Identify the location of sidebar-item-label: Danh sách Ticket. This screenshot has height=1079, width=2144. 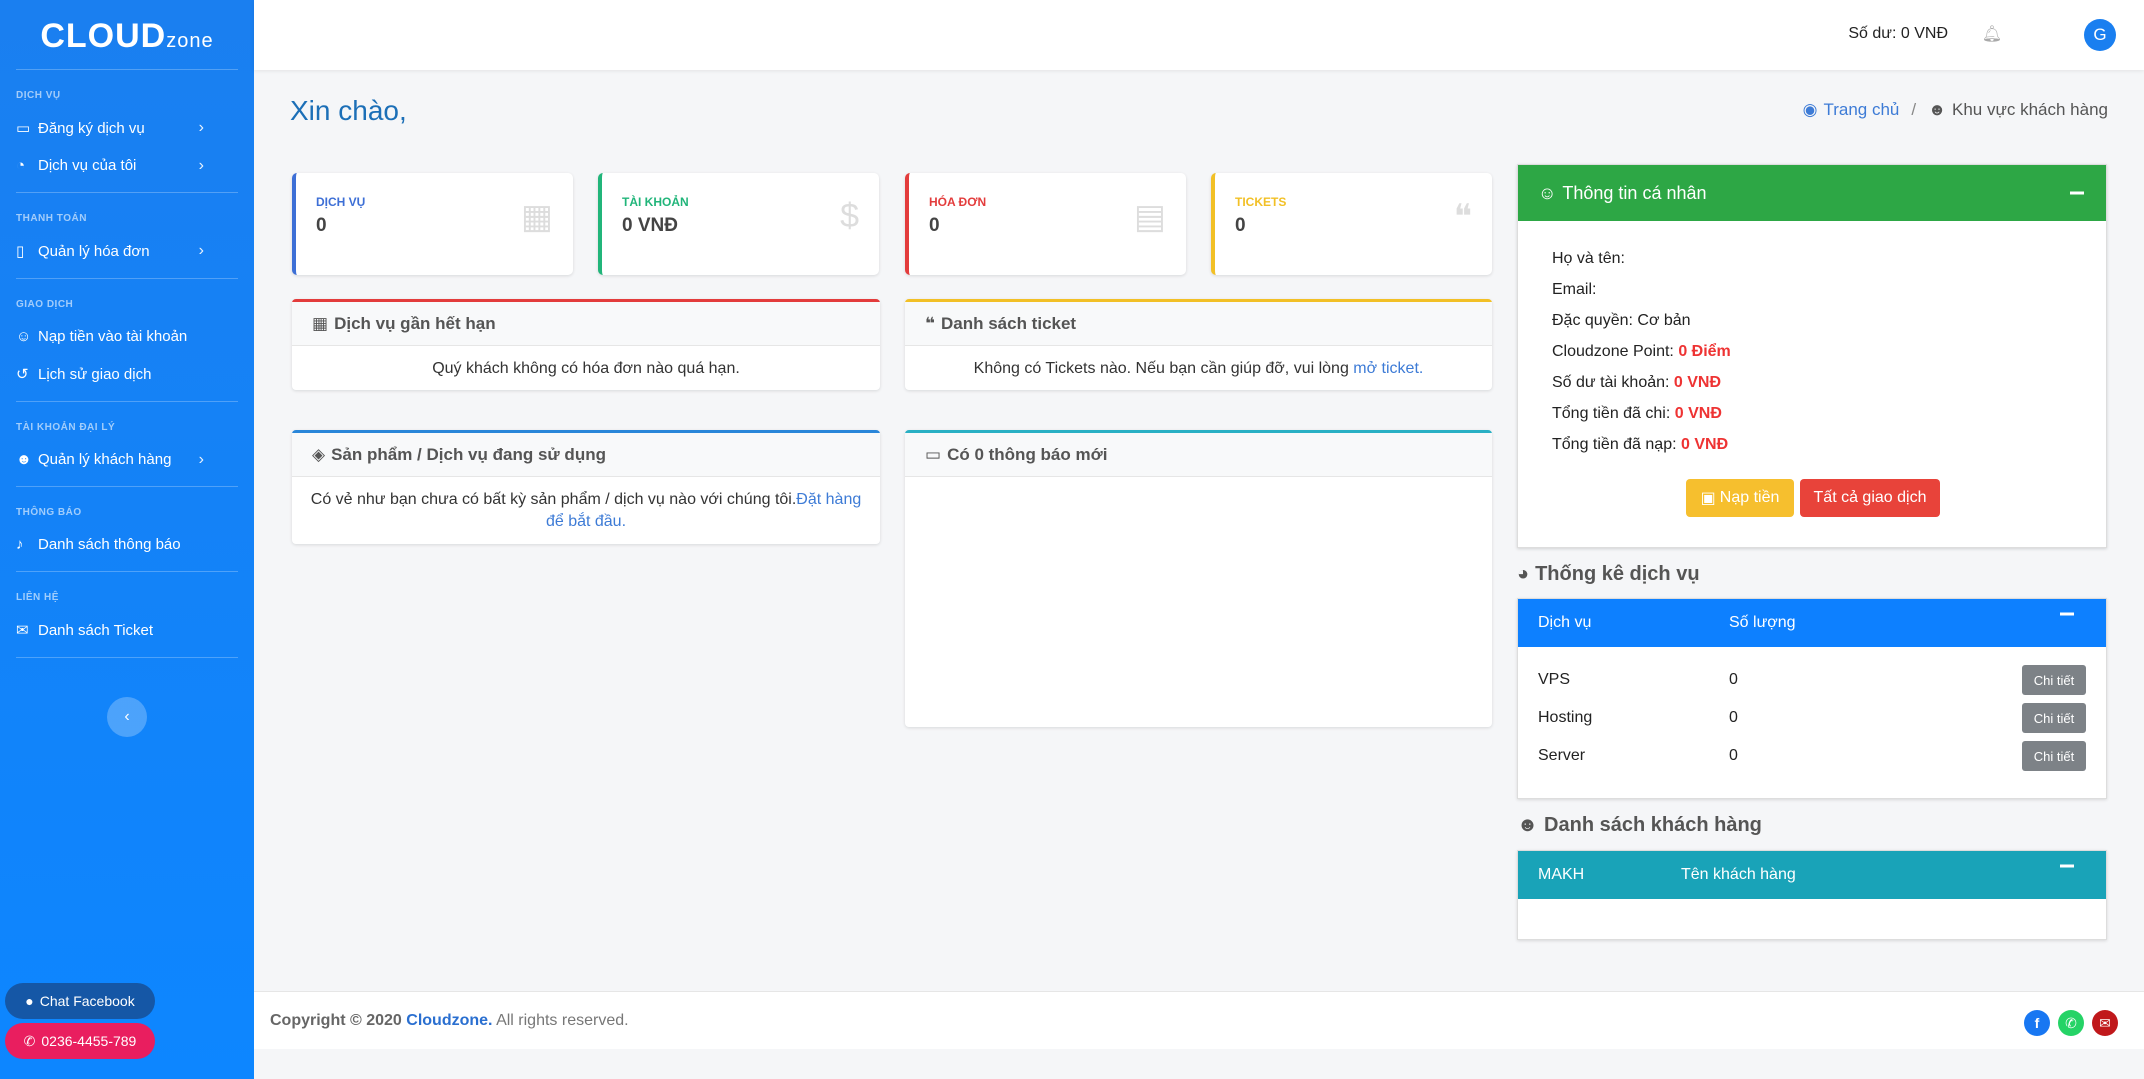
(96, 630).